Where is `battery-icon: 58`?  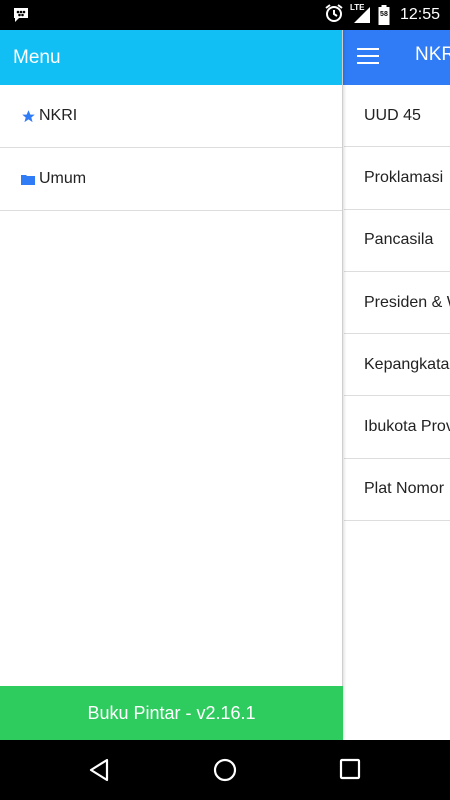 battery-icon: 58 is located at coordinates (384, 15).